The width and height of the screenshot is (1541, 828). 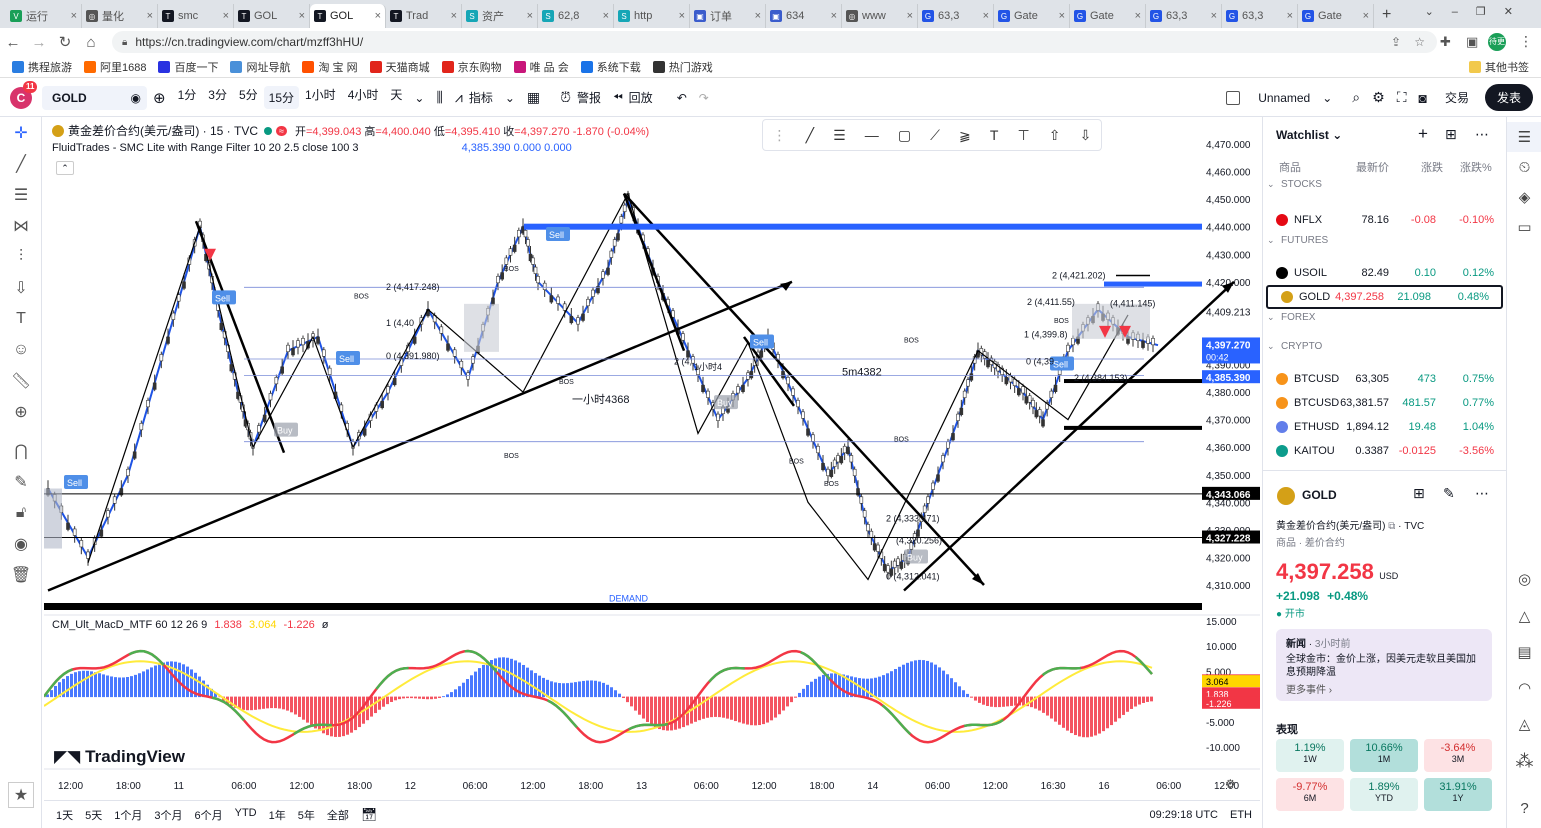 What do you see at coordinates (654, 272) in the screenshot?
I see `trend-line` at bounding box center [654, 272].